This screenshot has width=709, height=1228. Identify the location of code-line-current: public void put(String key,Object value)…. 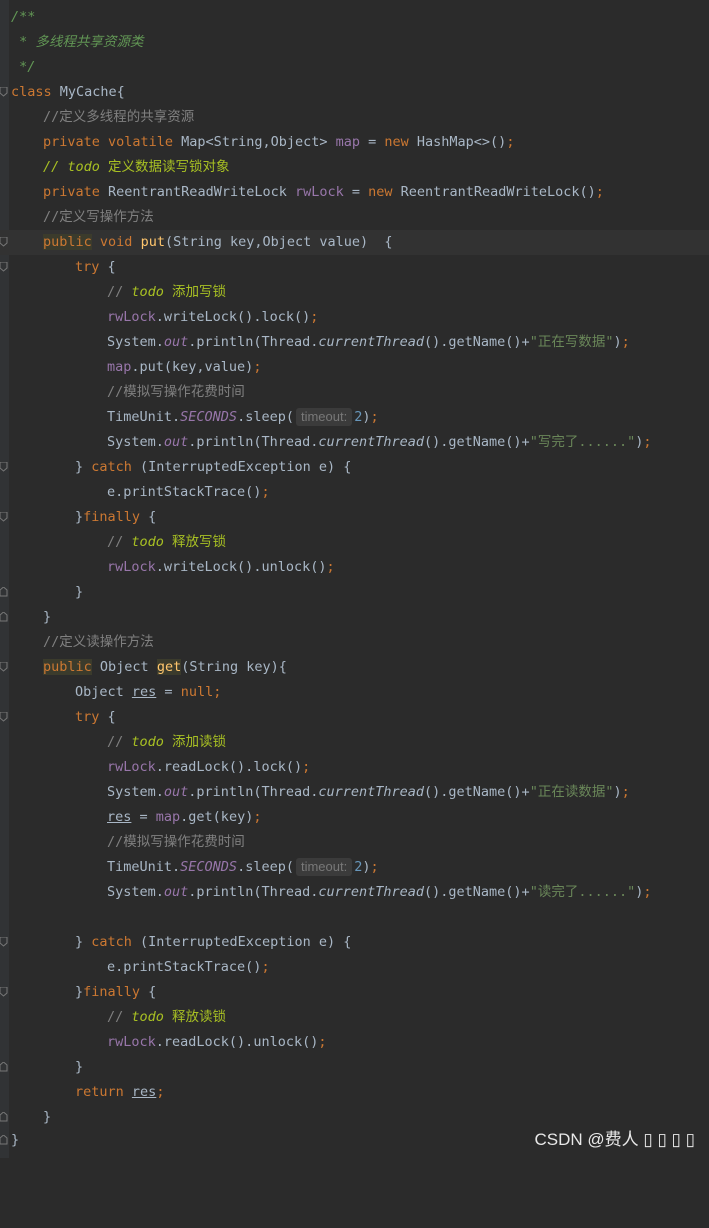
(354, 242).